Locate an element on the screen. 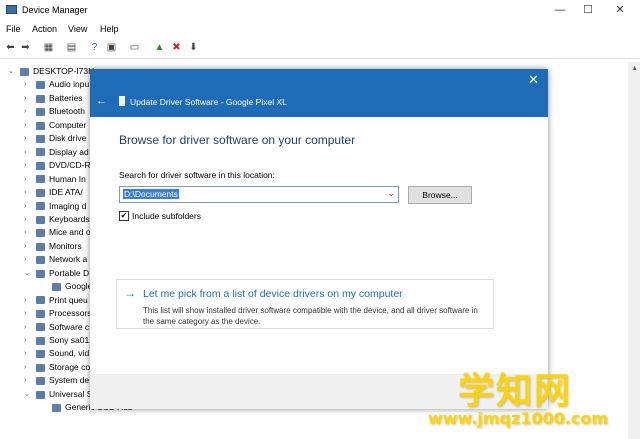 The image size is (640, 439). menu-bar: File Action View Help is located at coordinates (320, 29).